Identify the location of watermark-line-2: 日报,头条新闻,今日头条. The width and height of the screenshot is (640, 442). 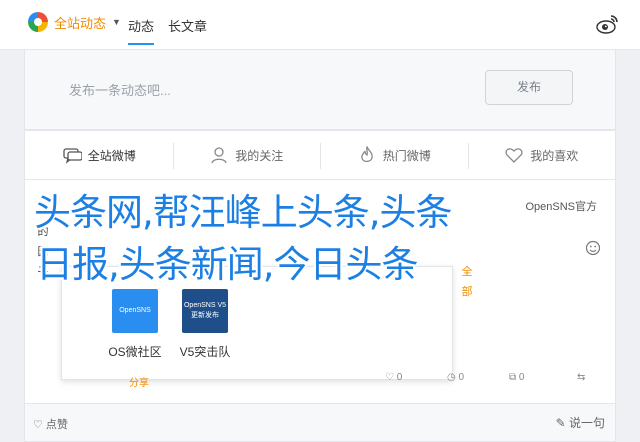
(227, 264).